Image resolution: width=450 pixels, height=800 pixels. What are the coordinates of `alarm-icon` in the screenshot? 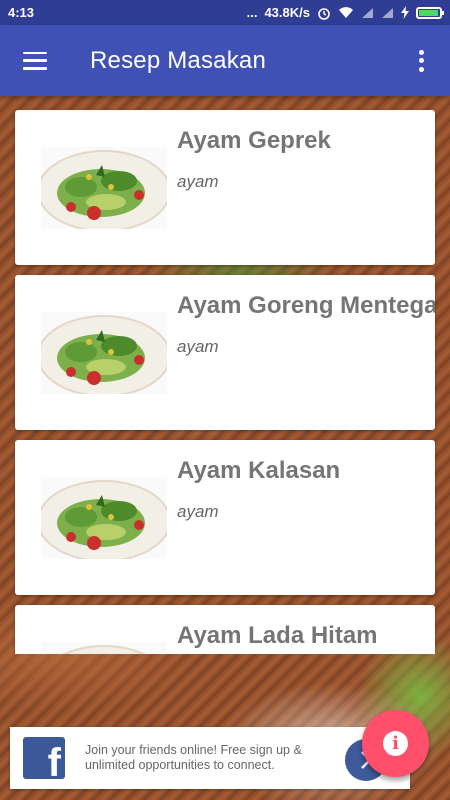 It's located at (324, 13).